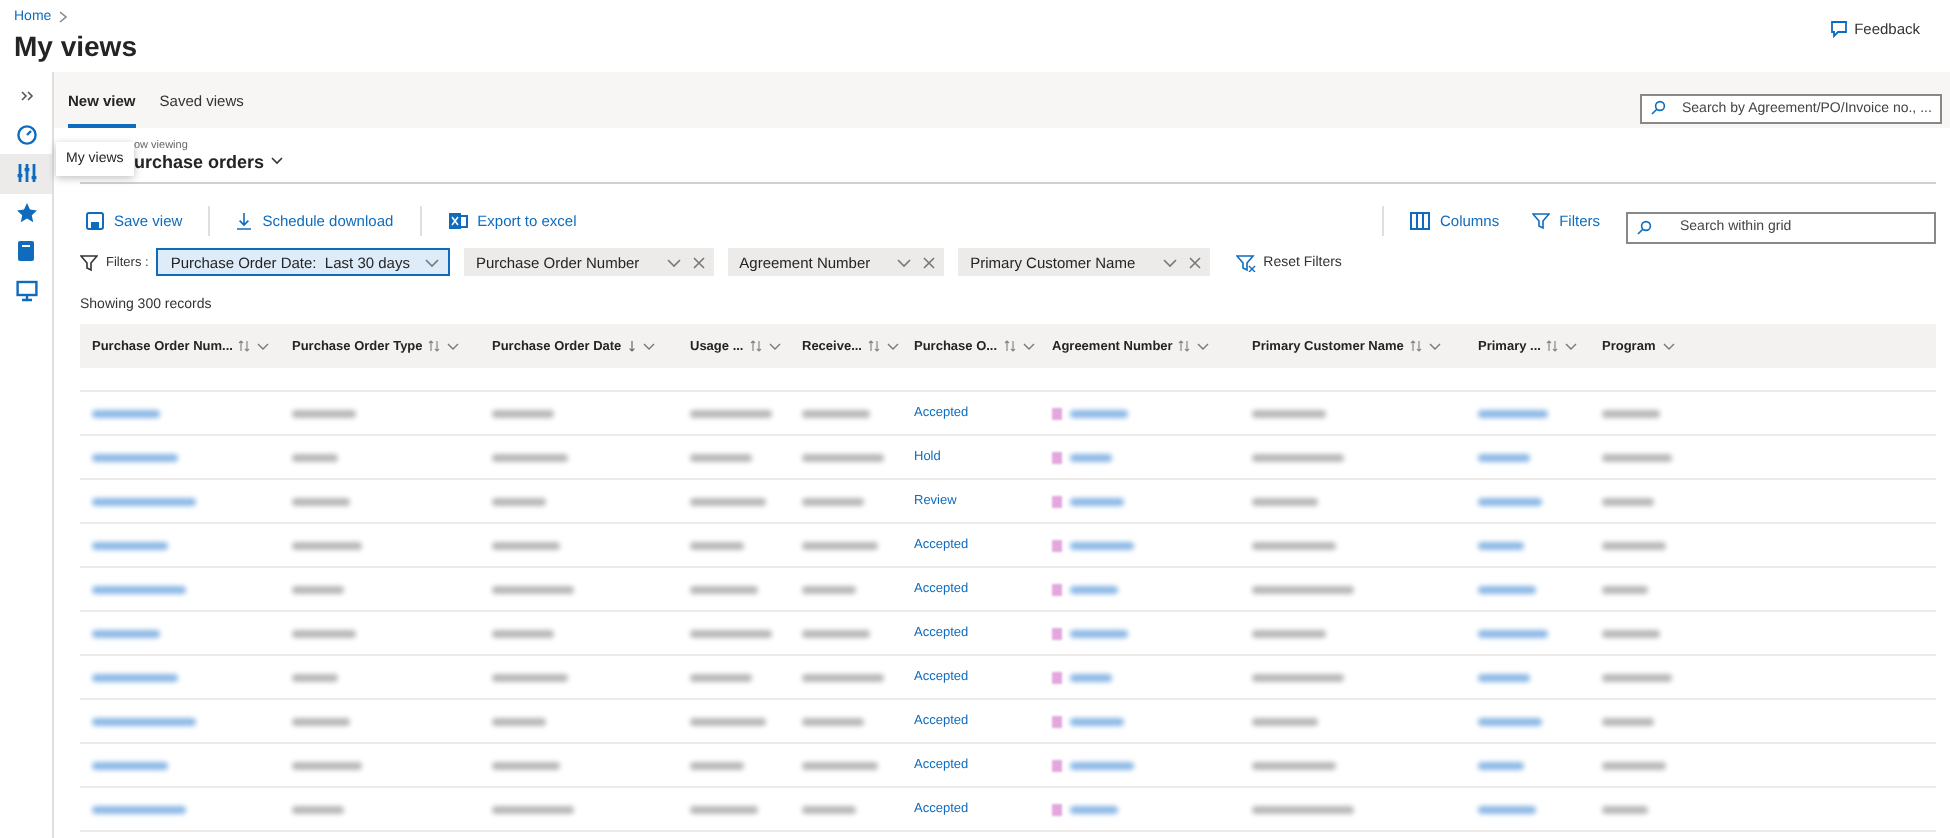  What do you see at coordinates (26, 212) in the screenshot?
I see `star-icon` at bounding box center [26, 212].